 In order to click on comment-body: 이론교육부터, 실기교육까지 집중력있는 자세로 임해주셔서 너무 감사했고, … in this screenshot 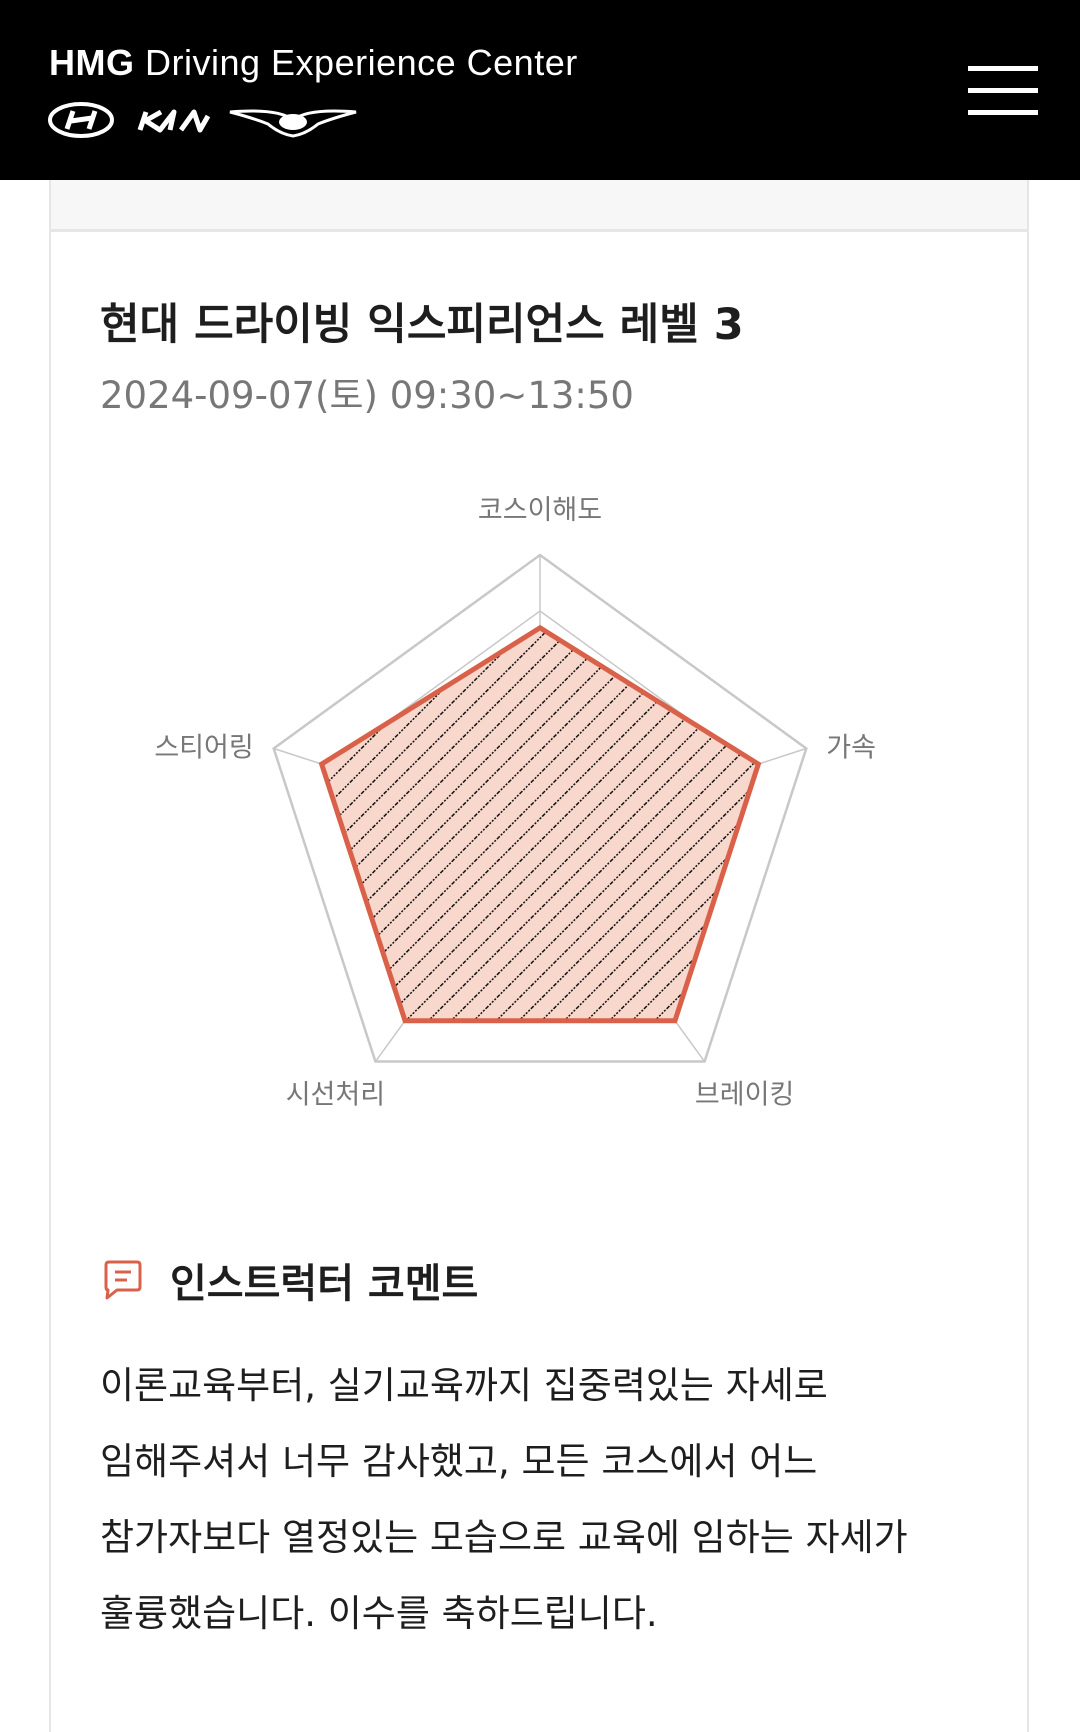, I will do `click(540, 1500)`.